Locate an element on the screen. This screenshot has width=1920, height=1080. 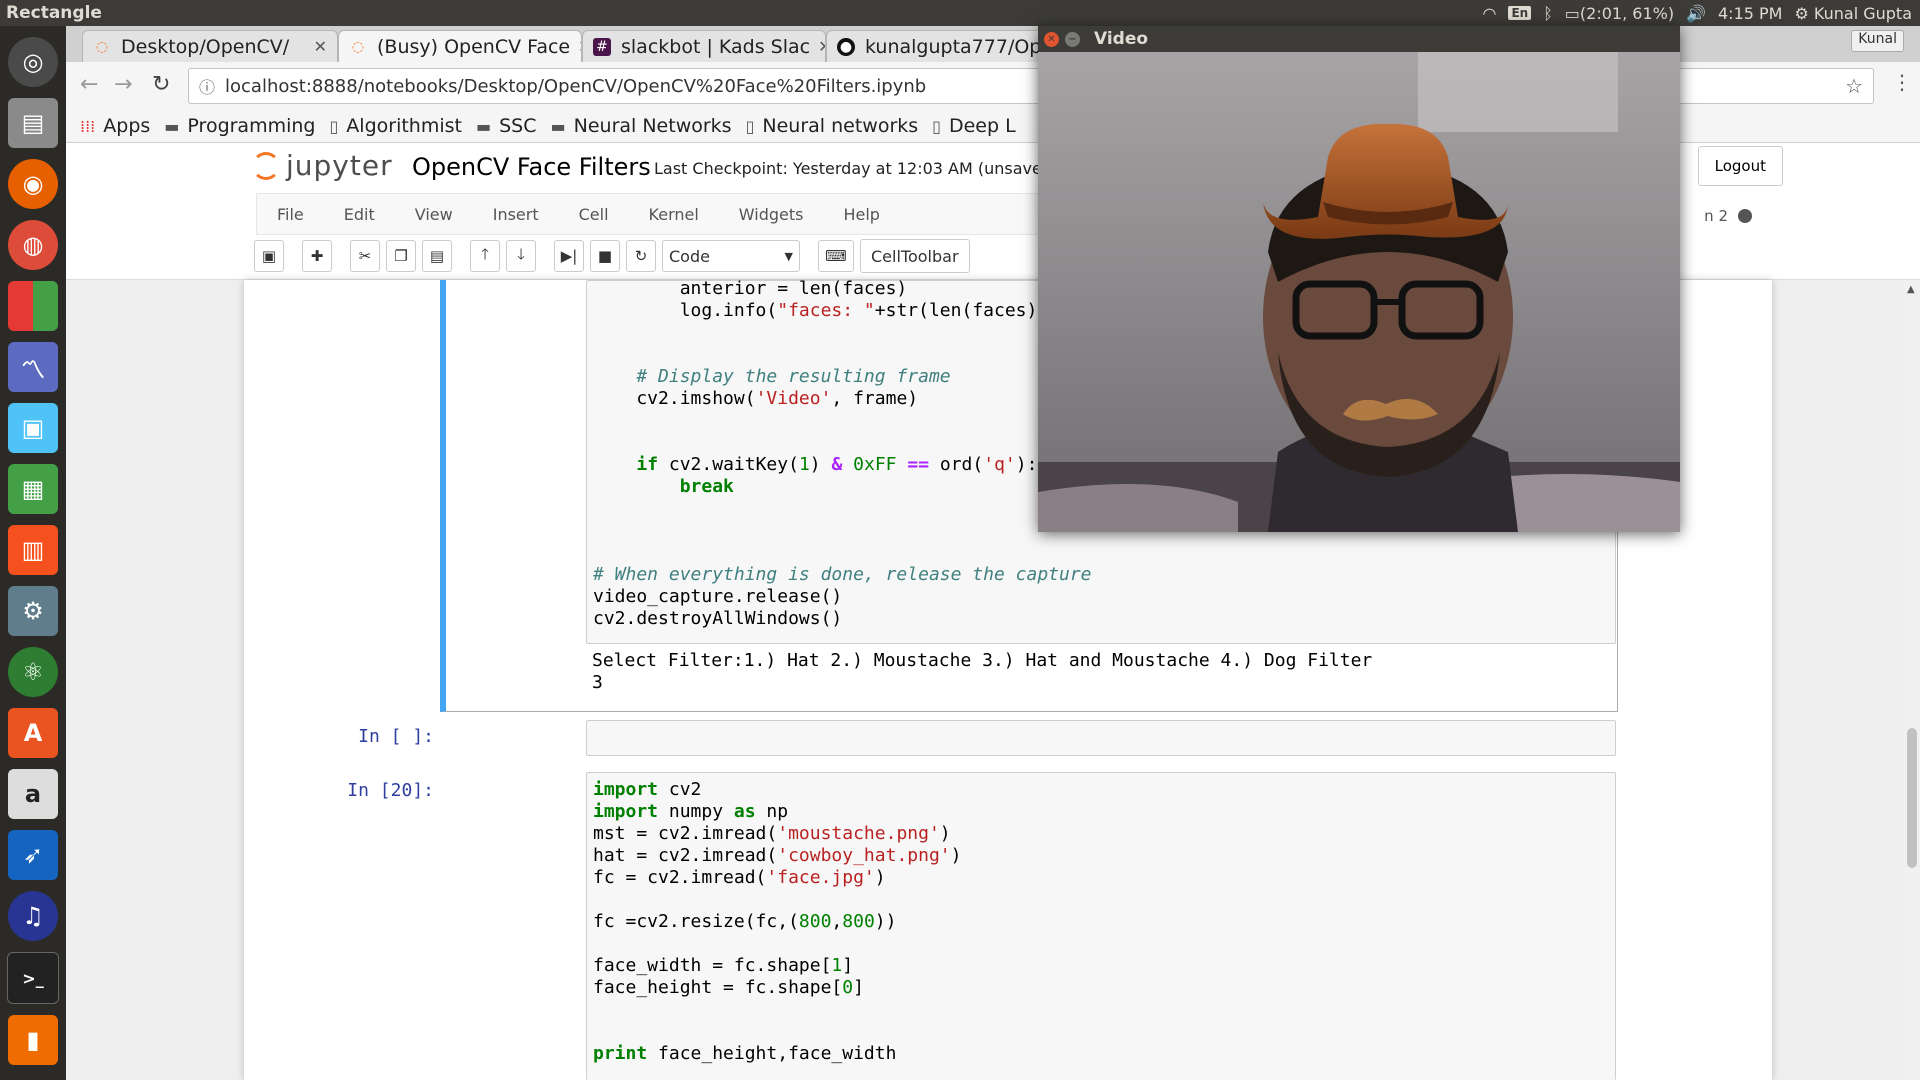
restart-button: ↻ is located at coordinates (641, 256).